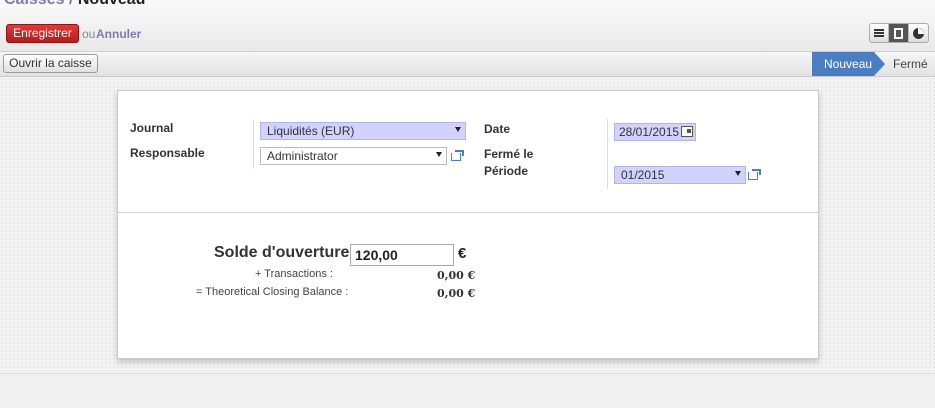  What do you see at coordinates (879, 64) in the screenshot?
I see `stage-arrow-icon` at bounding box center [879, 64].